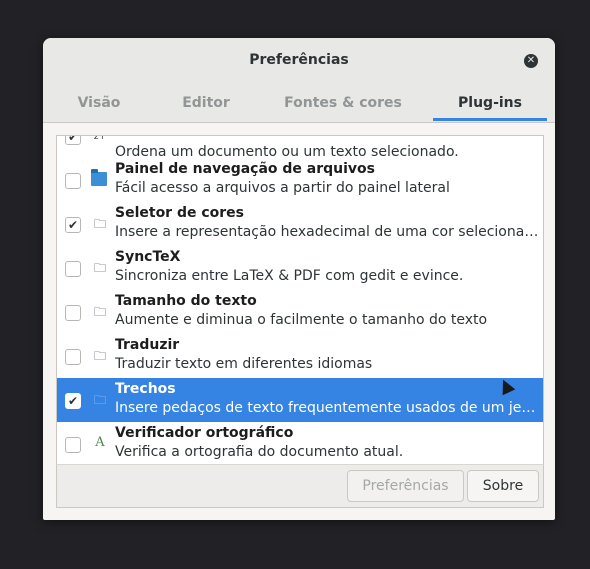 The width and height of the screenshot is (590, 569). What do you see at coordinates (299, 60) in the screenshot?
I see `window-title: Preferências` at bounding box center [299, 60].